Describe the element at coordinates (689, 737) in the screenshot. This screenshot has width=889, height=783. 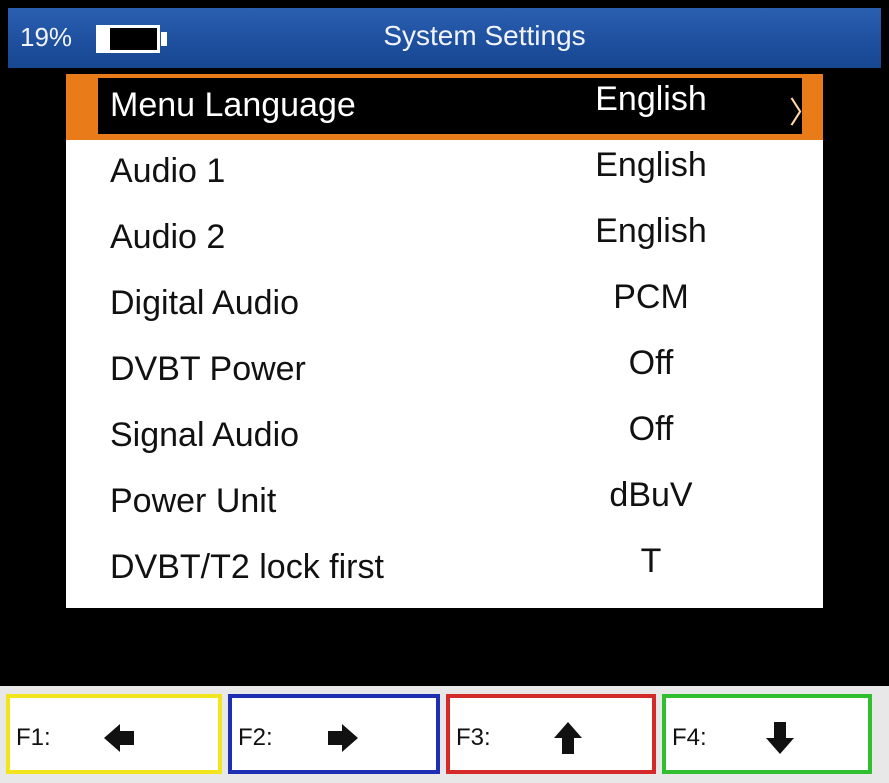
I see `f4-label: F4:` at that location.